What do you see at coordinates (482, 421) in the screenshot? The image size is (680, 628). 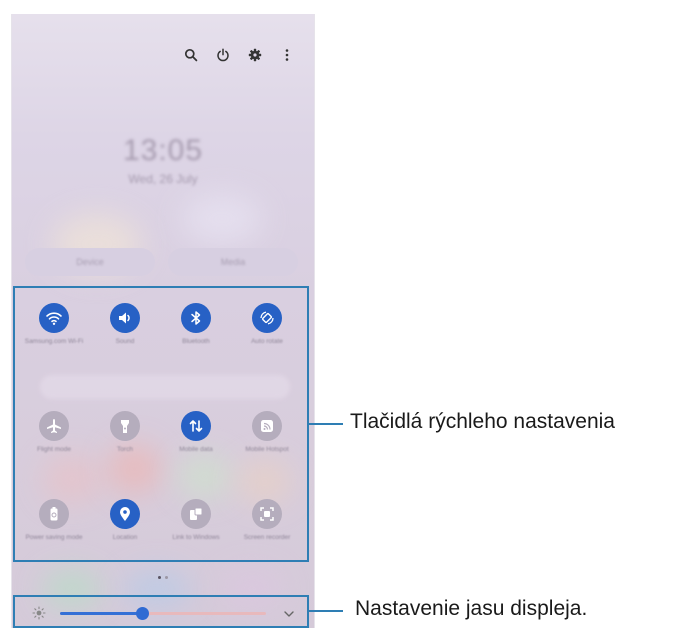 I see `quick-settings-callout: Tlačidlá rýchleho nastavenia` at bounding box center [482, 421].